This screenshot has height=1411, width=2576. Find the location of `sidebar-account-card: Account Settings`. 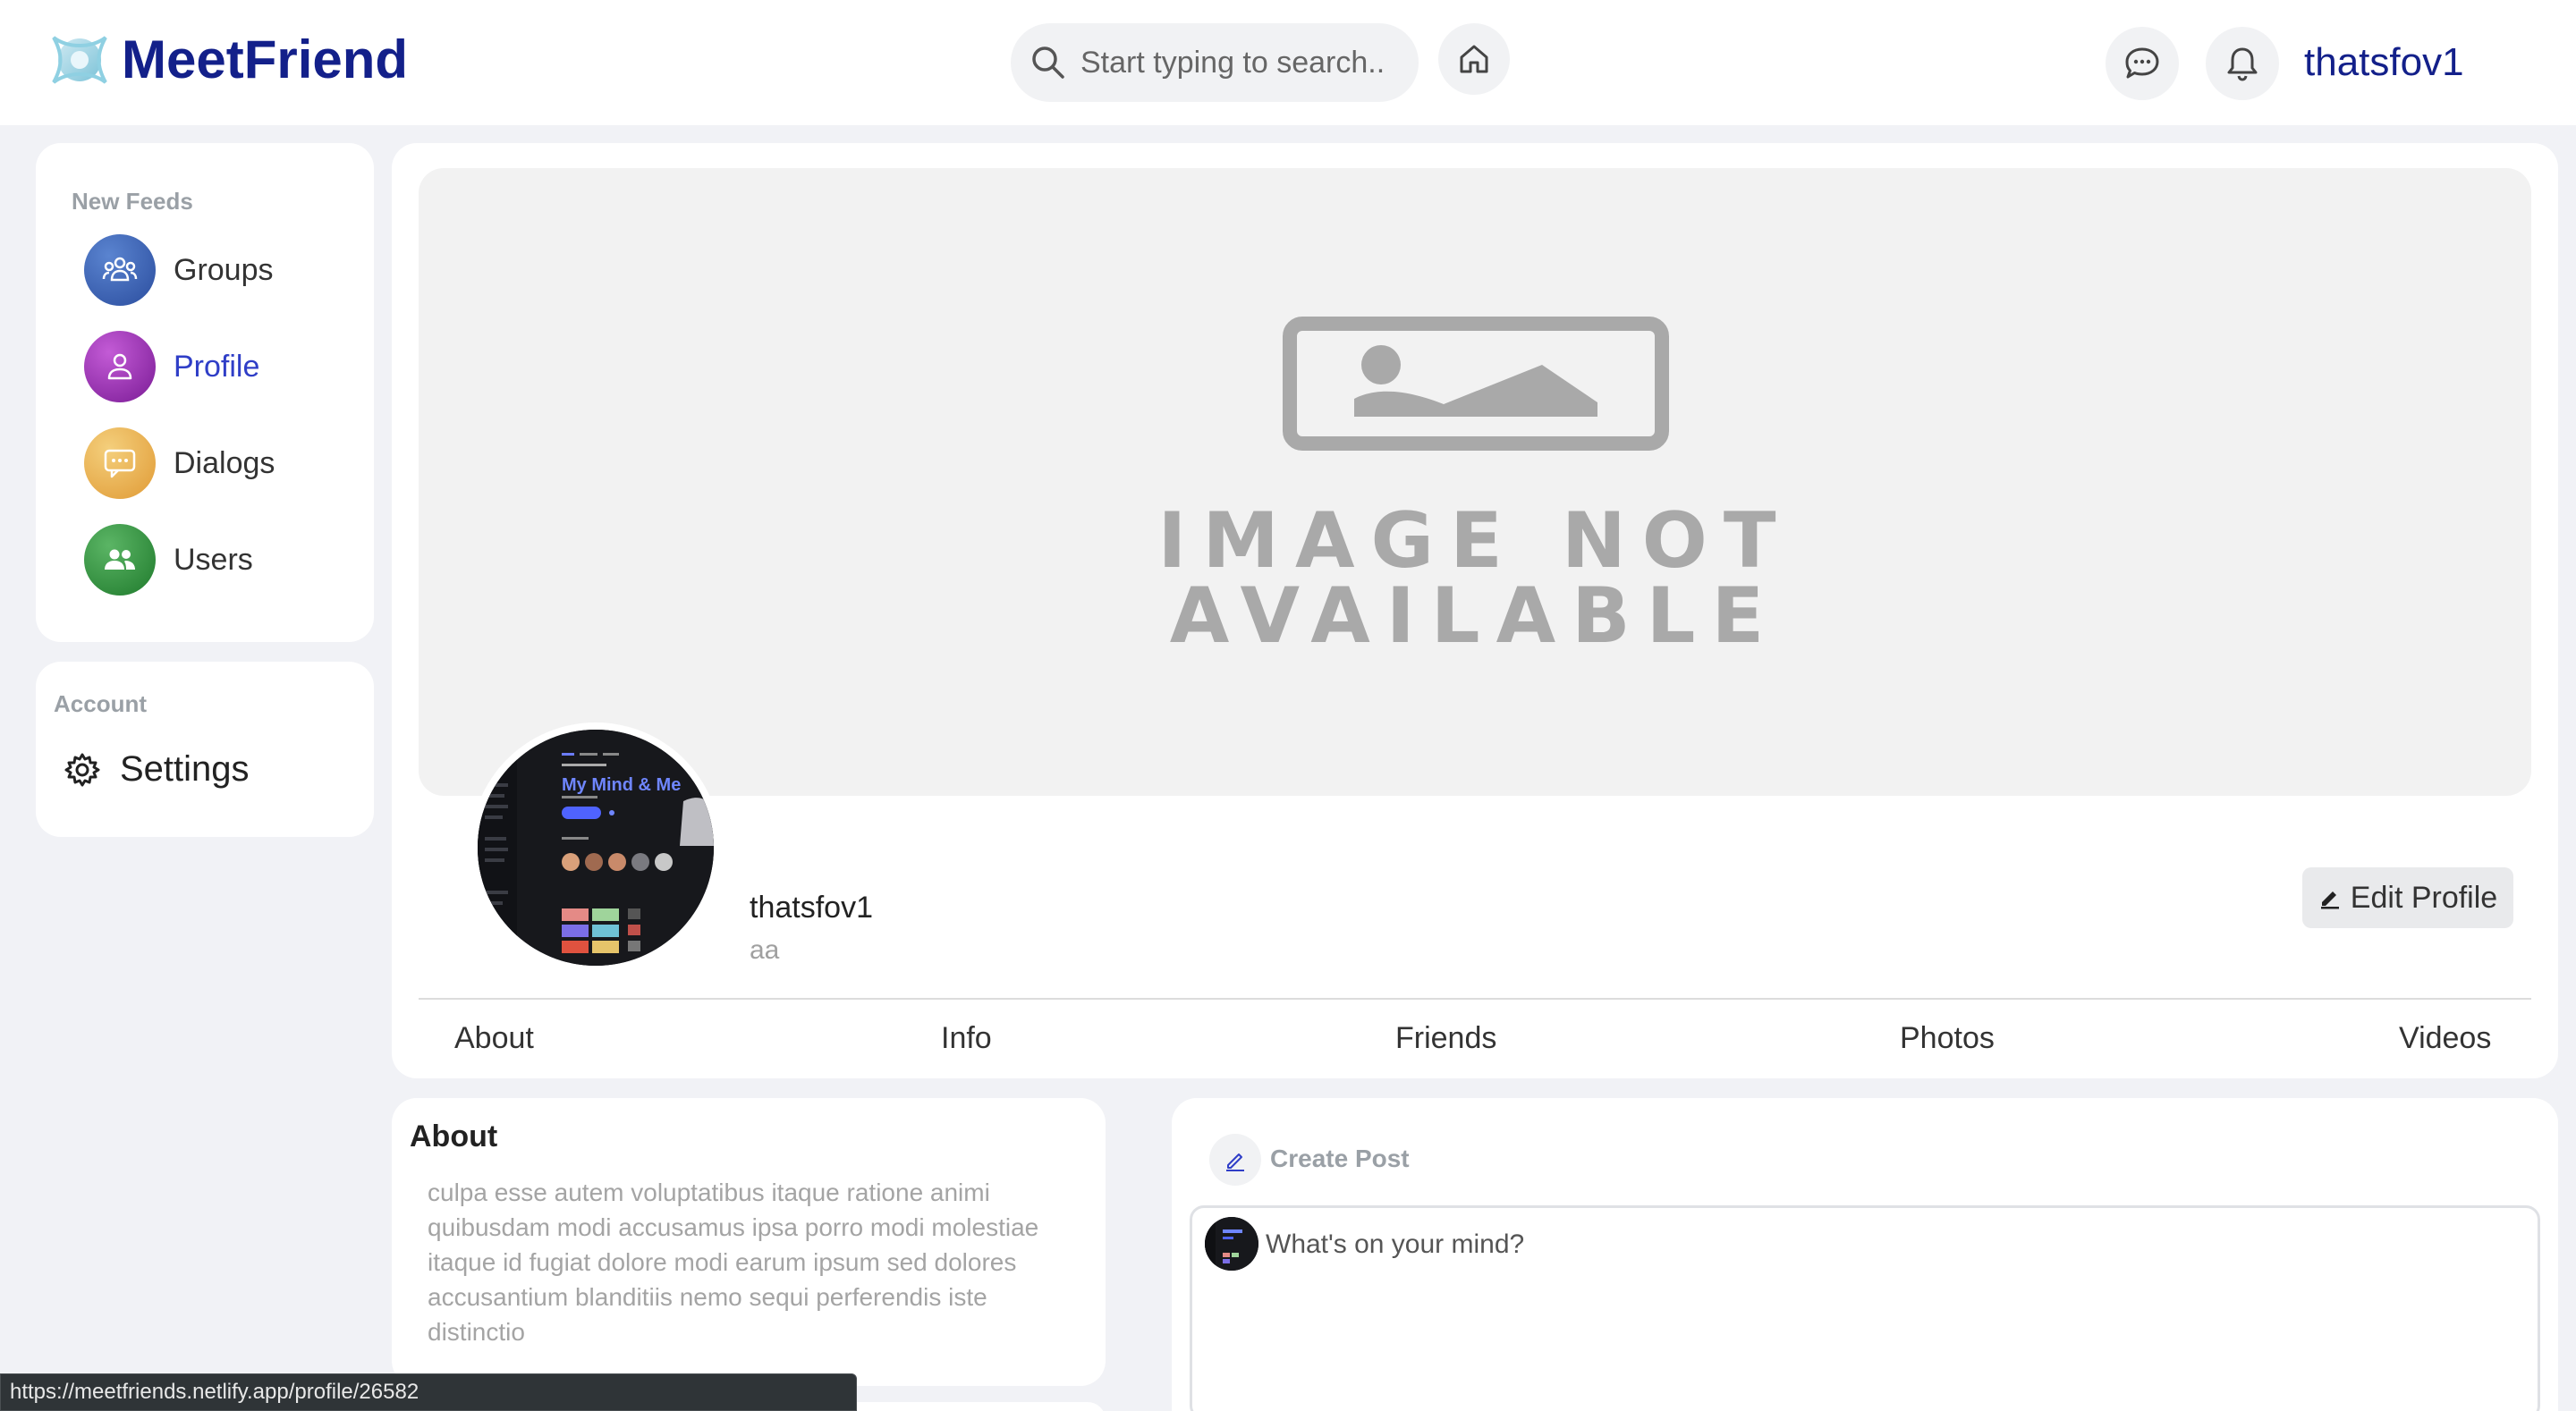

sidebar-account-card: Account Settings is located at coordinates (205, 749).